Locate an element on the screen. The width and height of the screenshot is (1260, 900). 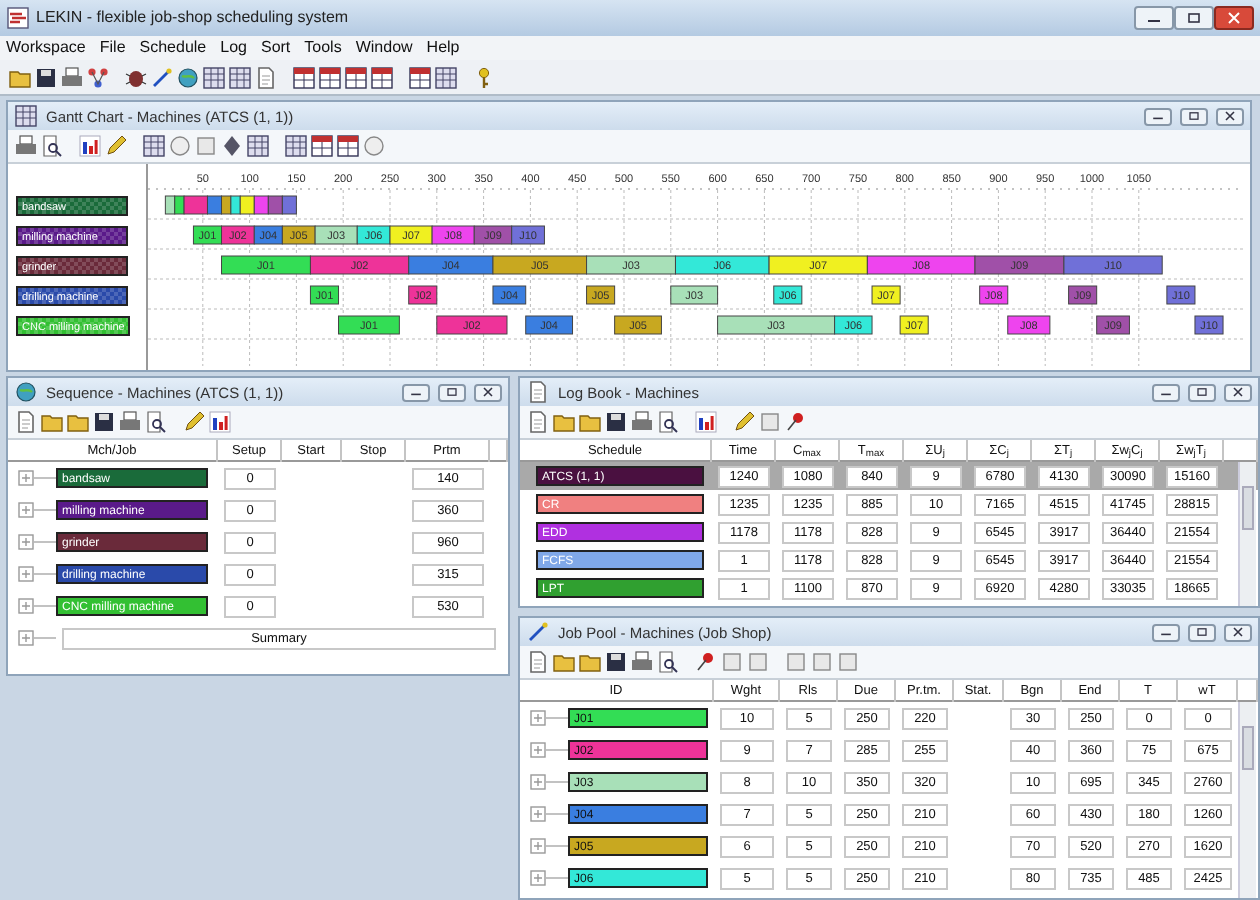
network-icon is located at coordinates (98, 77).